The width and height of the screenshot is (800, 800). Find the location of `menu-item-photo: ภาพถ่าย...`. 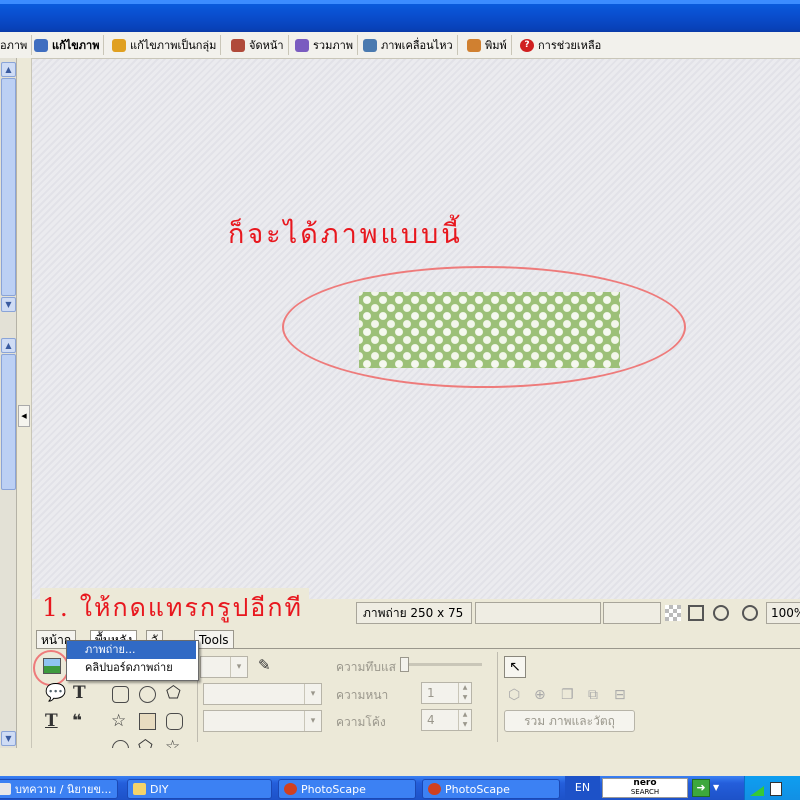

menu-item-photo: ภาพถ่าย... is located at coordinates (131, 650).